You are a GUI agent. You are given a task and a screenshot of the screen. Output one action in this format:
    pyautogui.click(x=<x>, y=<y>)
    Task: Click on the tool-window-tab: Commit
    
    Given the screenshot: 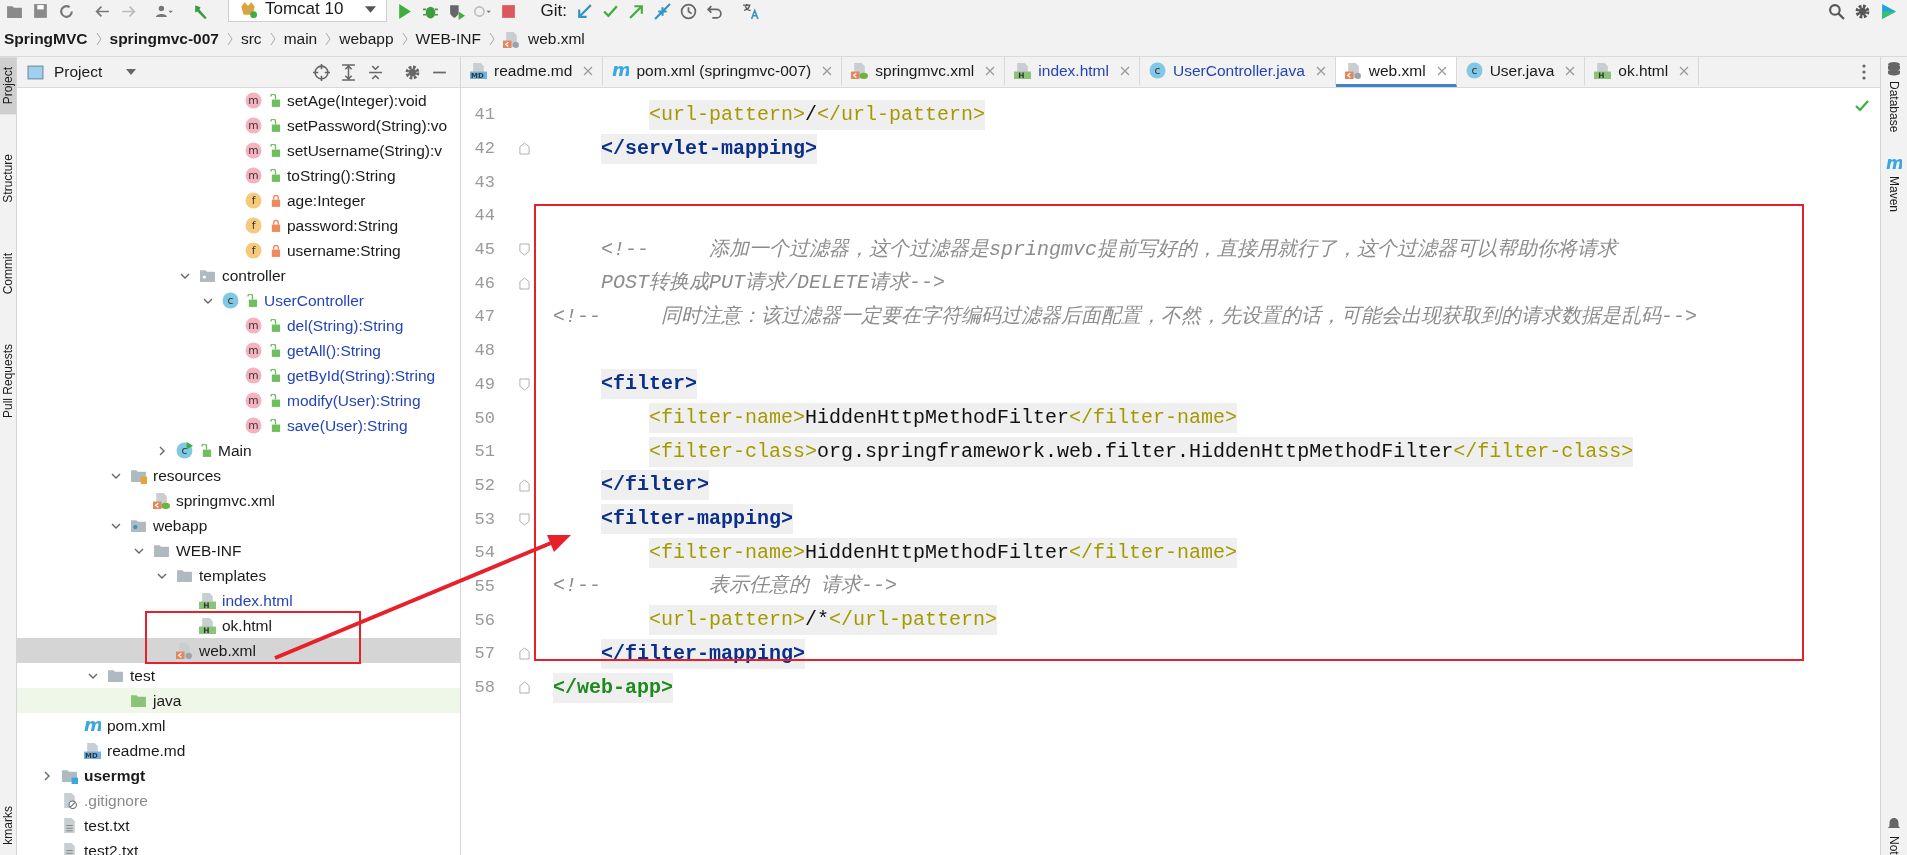 What is the action you would take?
    pyautogui.click(x=8, y=274)
    